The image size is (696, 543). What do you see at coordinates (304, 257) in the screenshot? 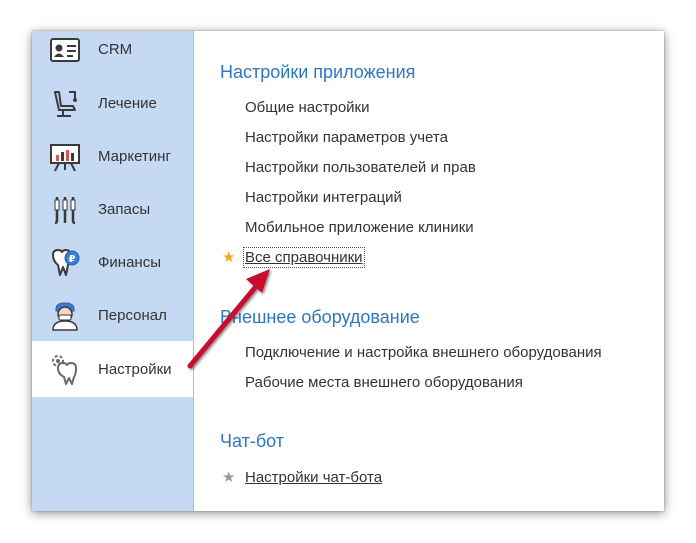
I see `link-all-catalogs: Все справочники` at bounding box center [304, 257].